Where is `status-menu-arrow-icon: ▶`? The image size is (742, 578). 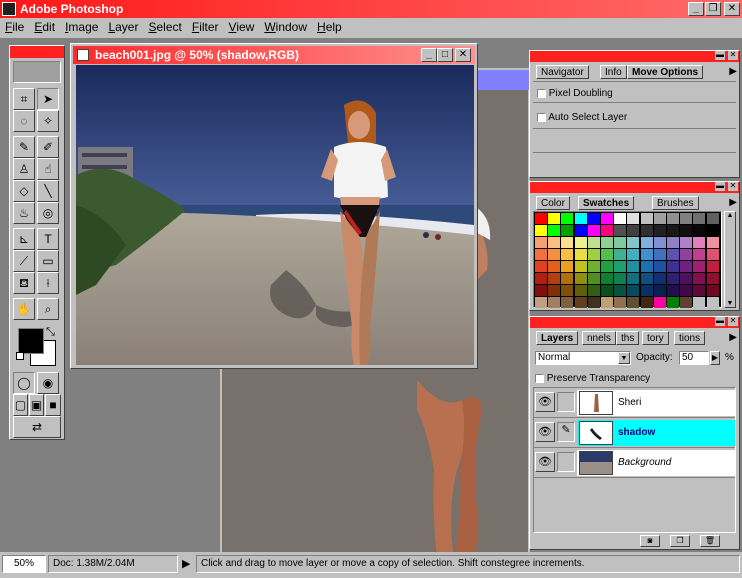 status-menu-arrow-icon: ▶ is located at coordinates (186, 563).